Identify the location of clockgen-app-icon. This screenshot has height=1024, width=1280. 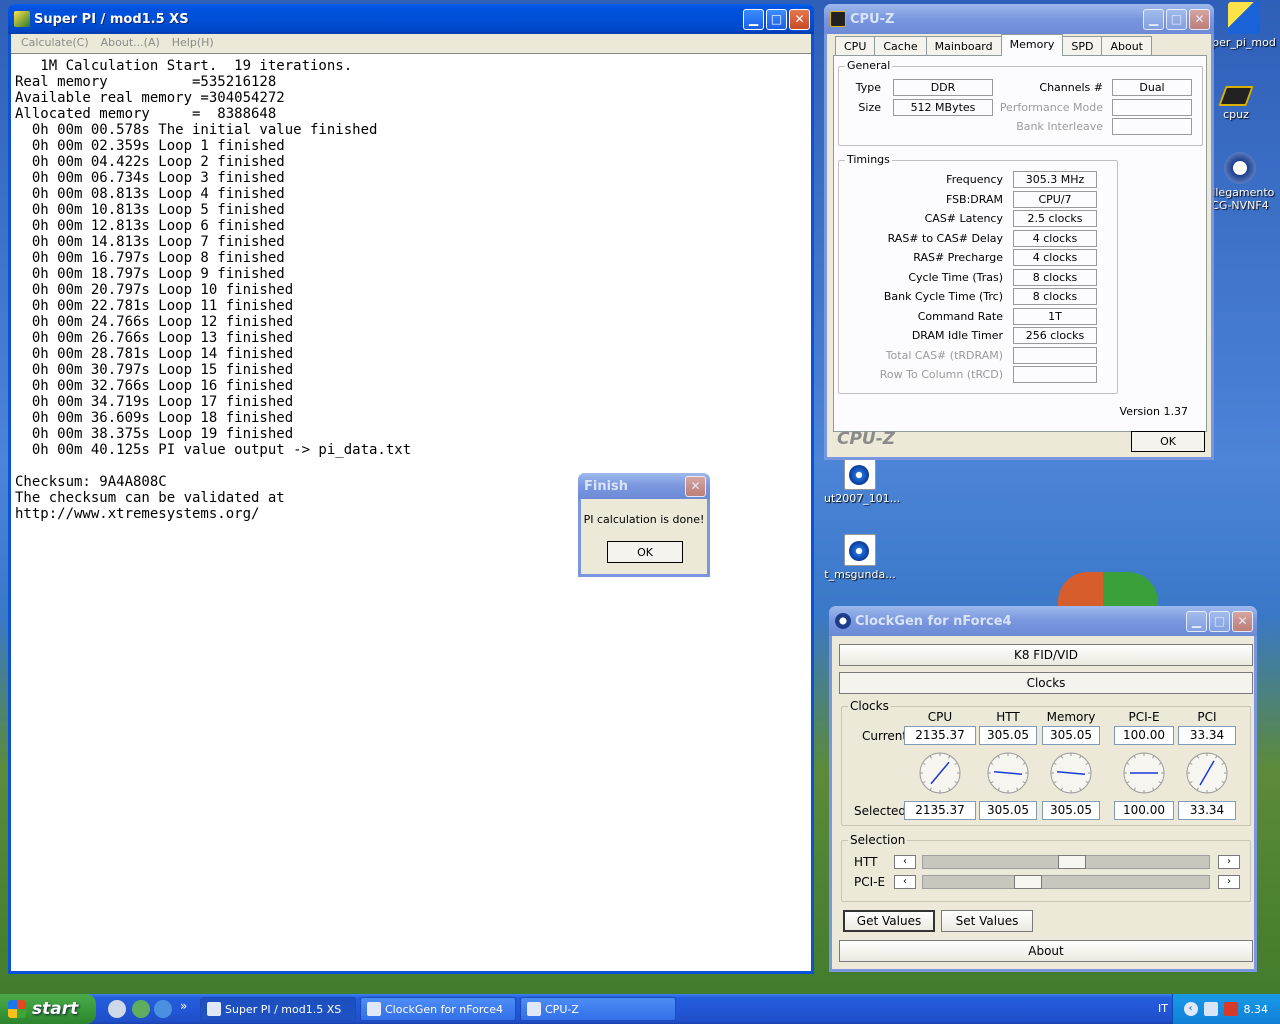
(843, 621).